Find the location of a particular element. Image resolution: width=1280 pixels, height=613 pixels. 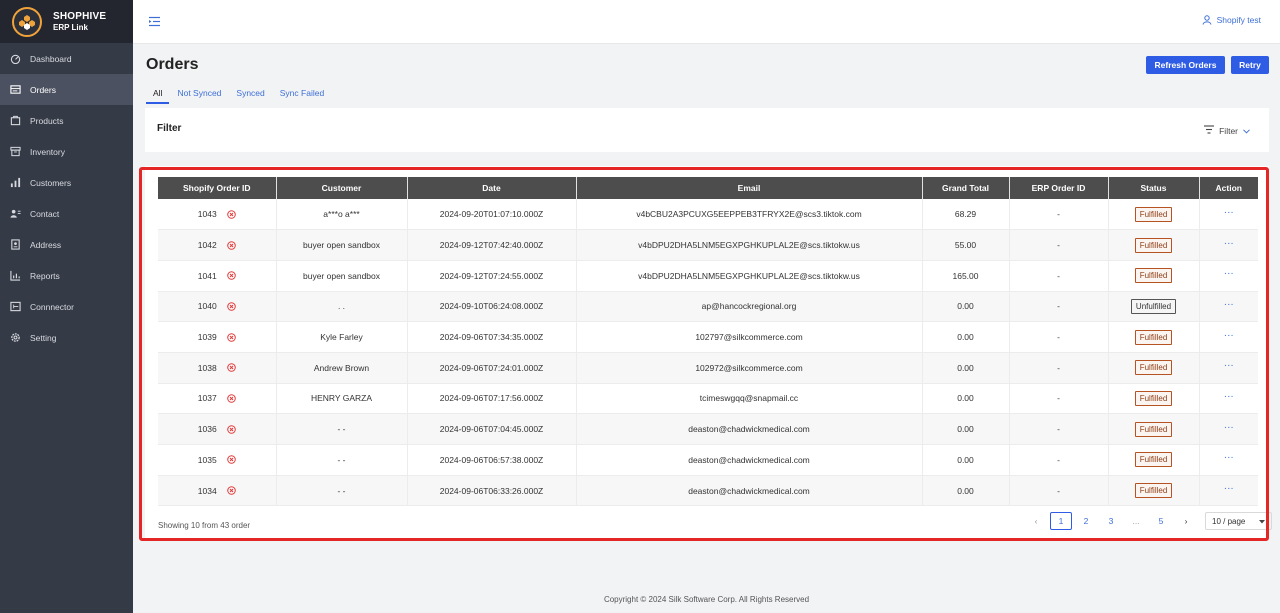

sidebar-item-inventory: Inventory is located at coordinates (66, 151).